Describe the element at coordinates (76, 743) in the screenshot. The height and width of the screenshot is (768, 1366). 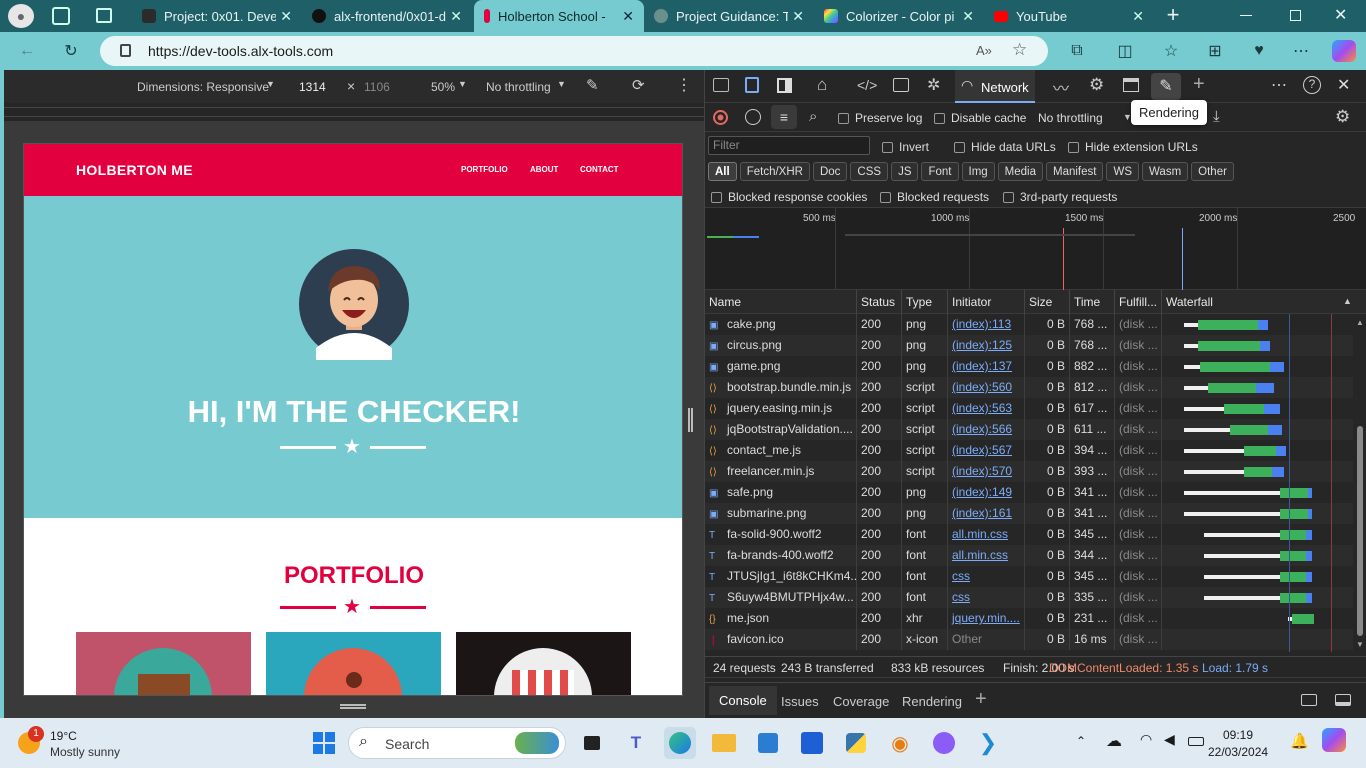
I see `weather-widget: 1 19°C Mostly sunny` at that location.